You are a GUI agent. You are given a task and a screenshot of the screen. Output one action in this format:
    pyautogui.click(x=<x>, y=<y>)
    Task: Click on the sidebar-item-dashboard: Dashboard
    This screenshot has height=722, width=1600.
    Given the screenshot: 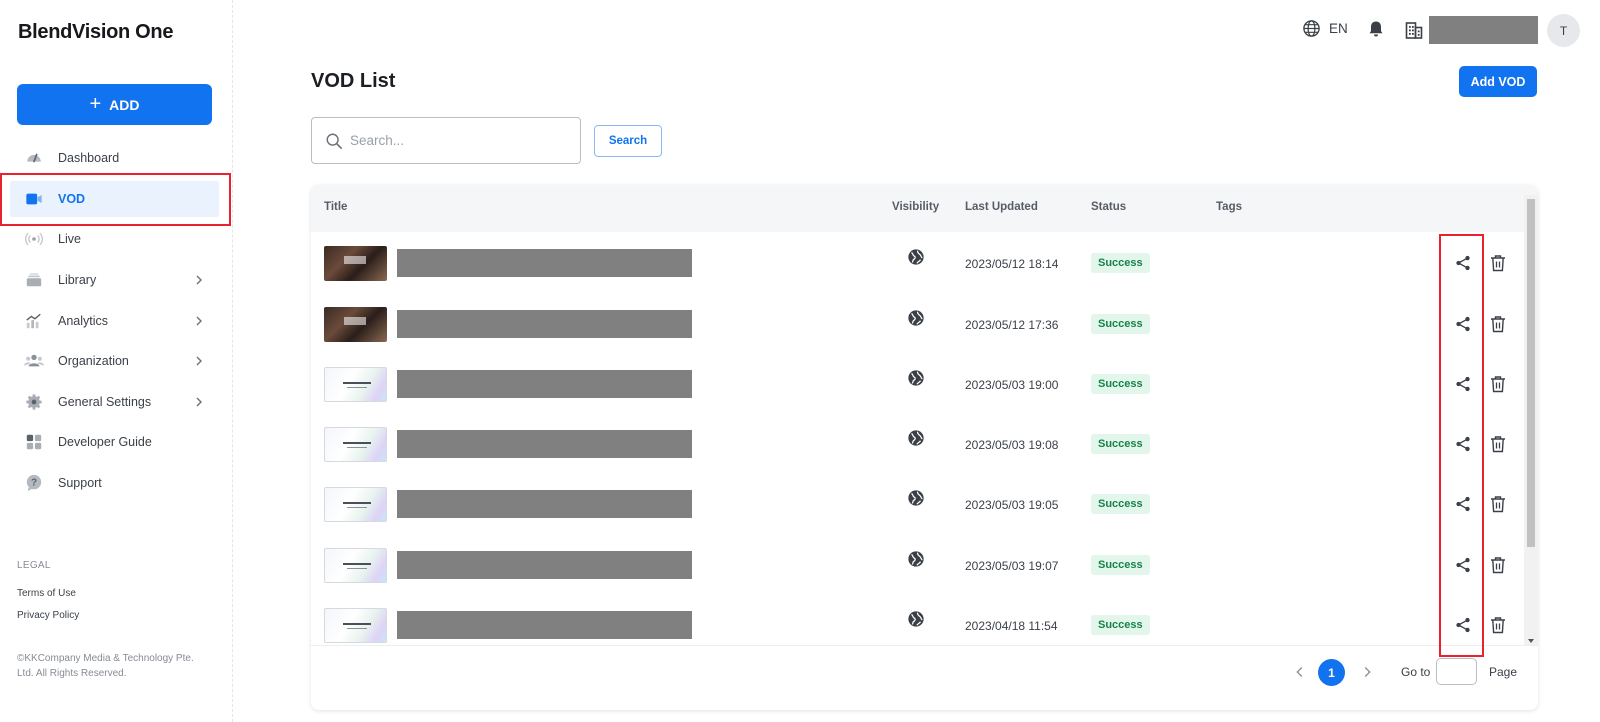 What is the action you would take?
    pyautogui.click(x=116, y=158)
    